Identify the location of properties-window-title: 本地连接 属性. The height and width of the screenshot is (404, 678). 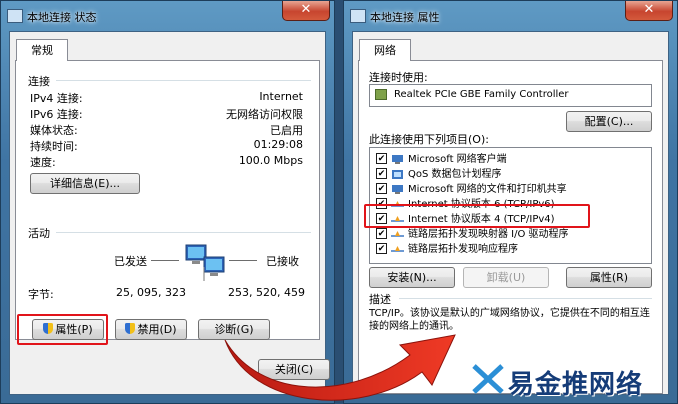
(405, 17).